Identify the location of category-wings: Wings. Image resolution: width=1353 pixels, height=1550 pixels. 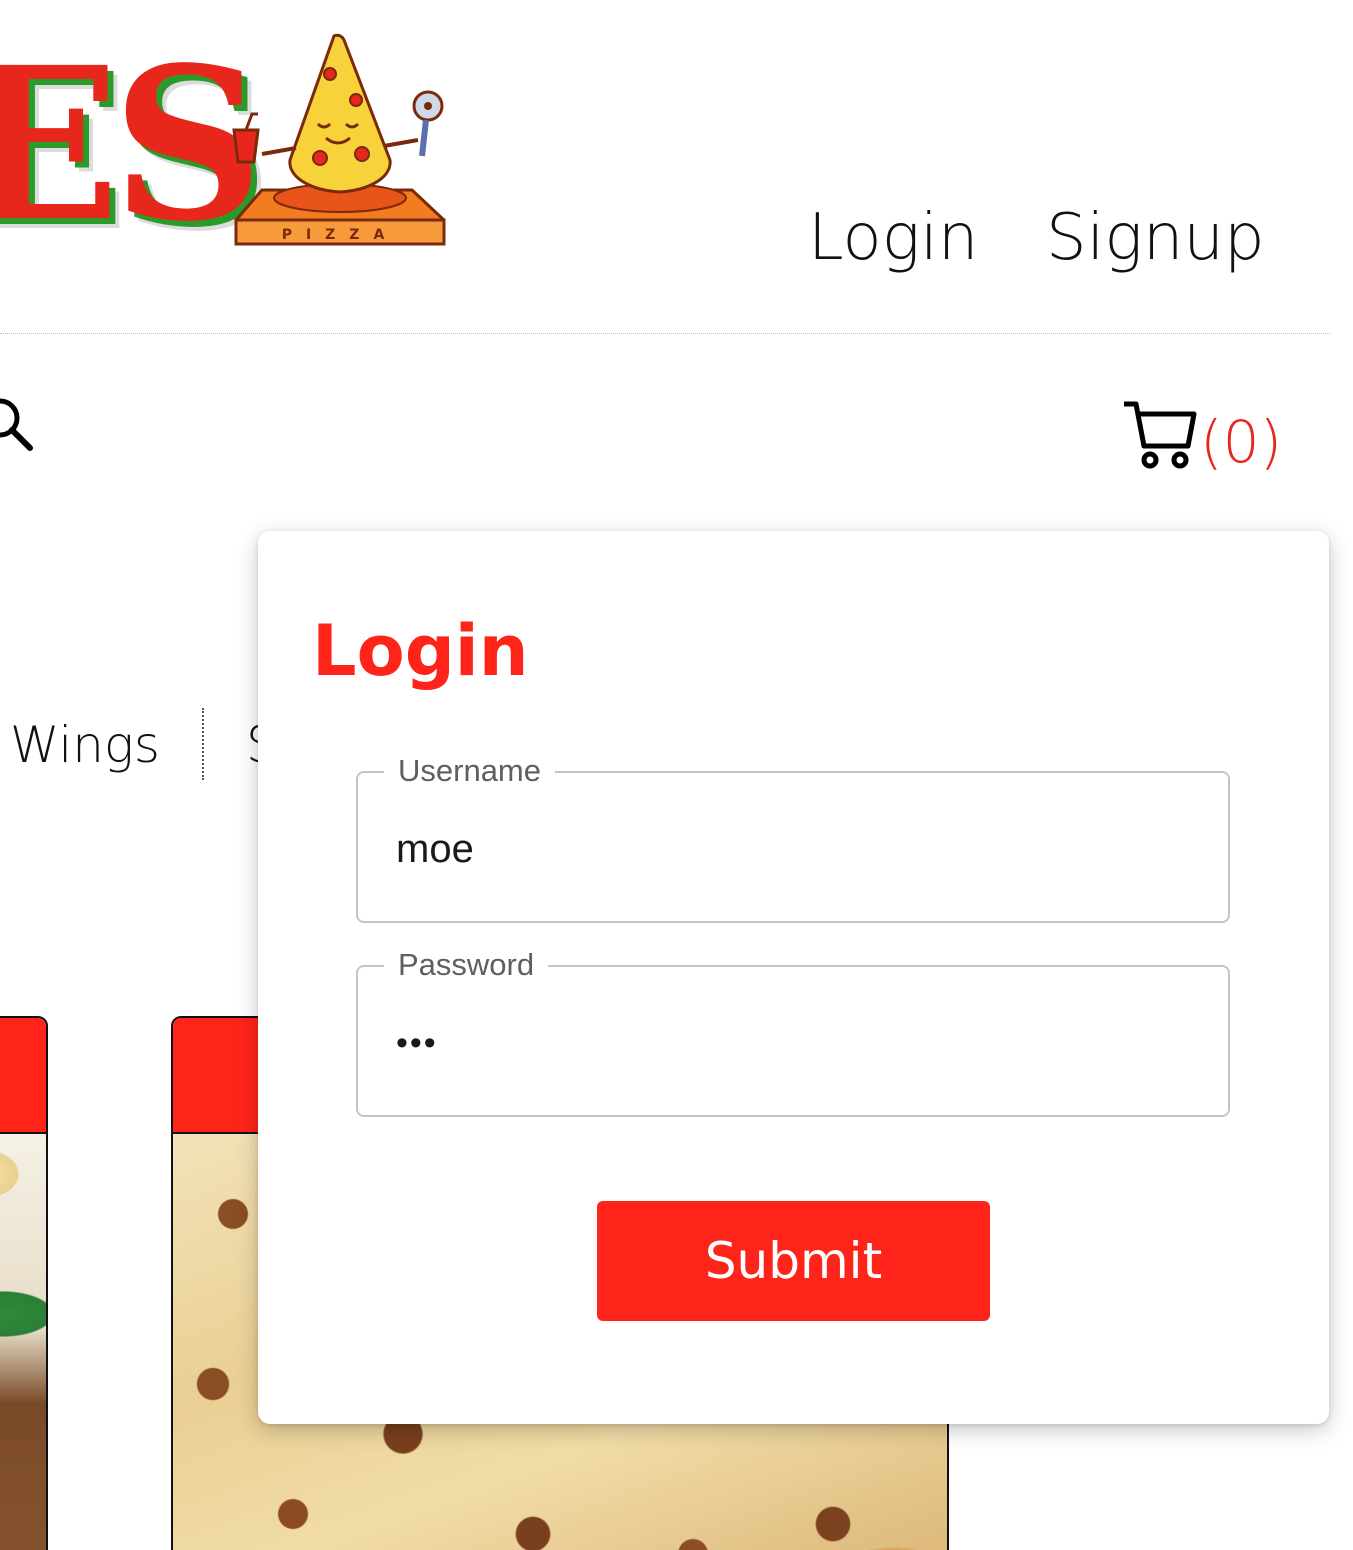
(85, 745).